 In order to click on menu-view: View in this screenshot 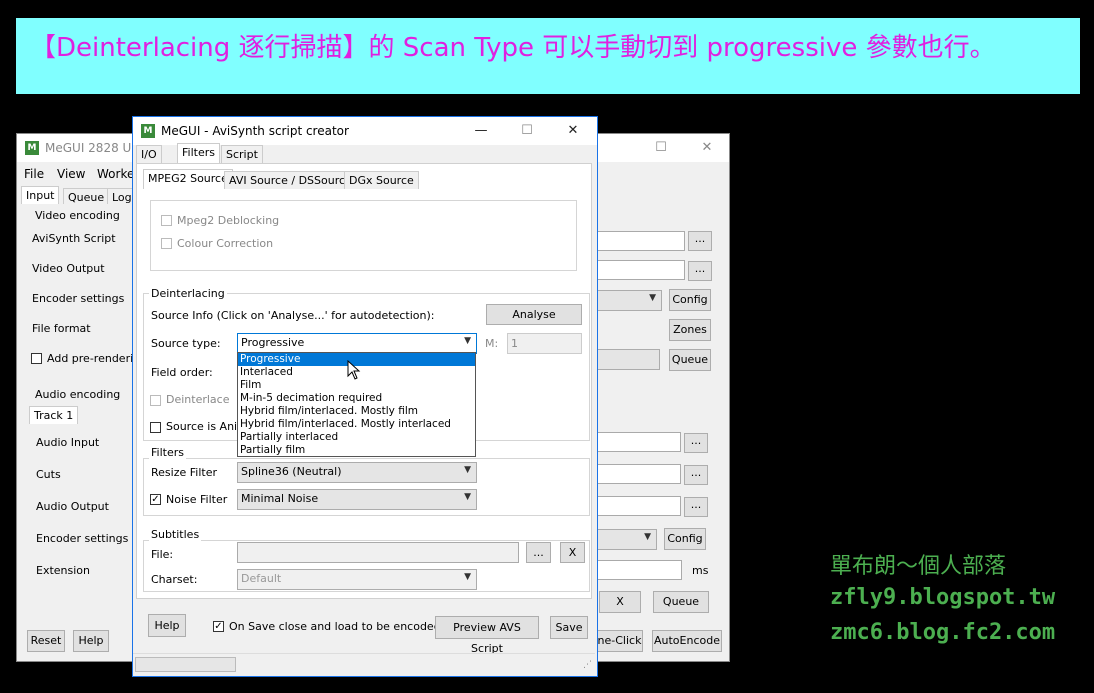, I will do `click(71, 174)`.